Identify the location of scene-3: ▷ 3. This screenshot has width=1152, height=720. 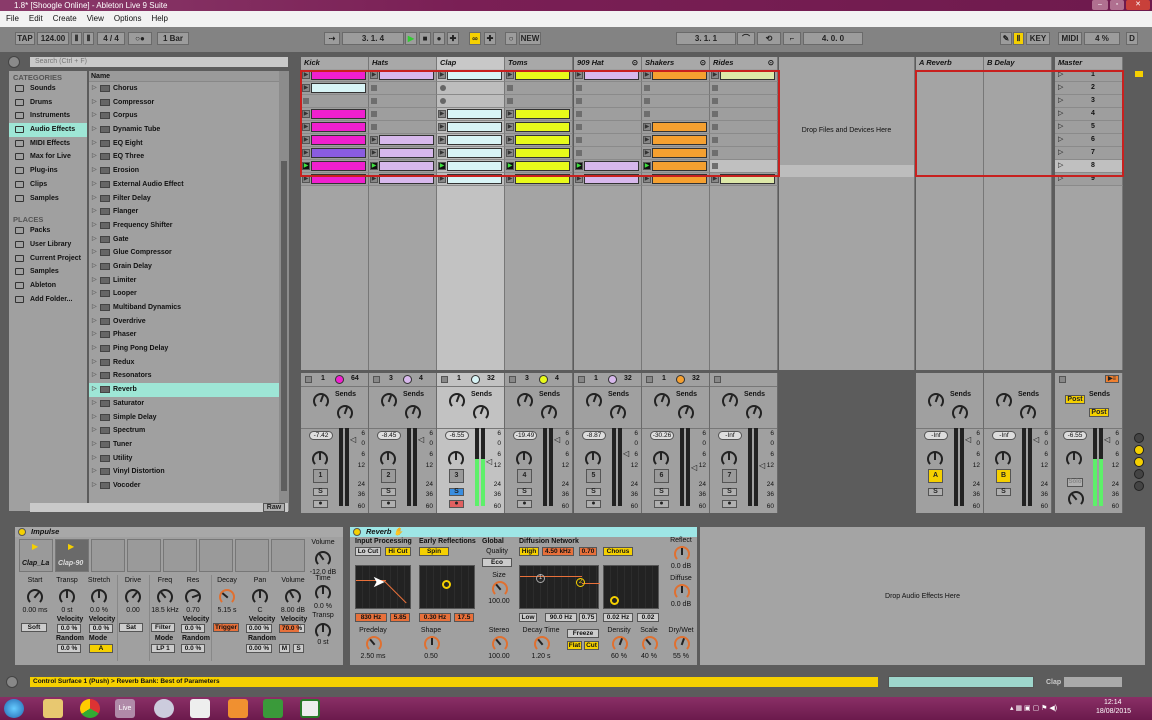
(1089, 101).